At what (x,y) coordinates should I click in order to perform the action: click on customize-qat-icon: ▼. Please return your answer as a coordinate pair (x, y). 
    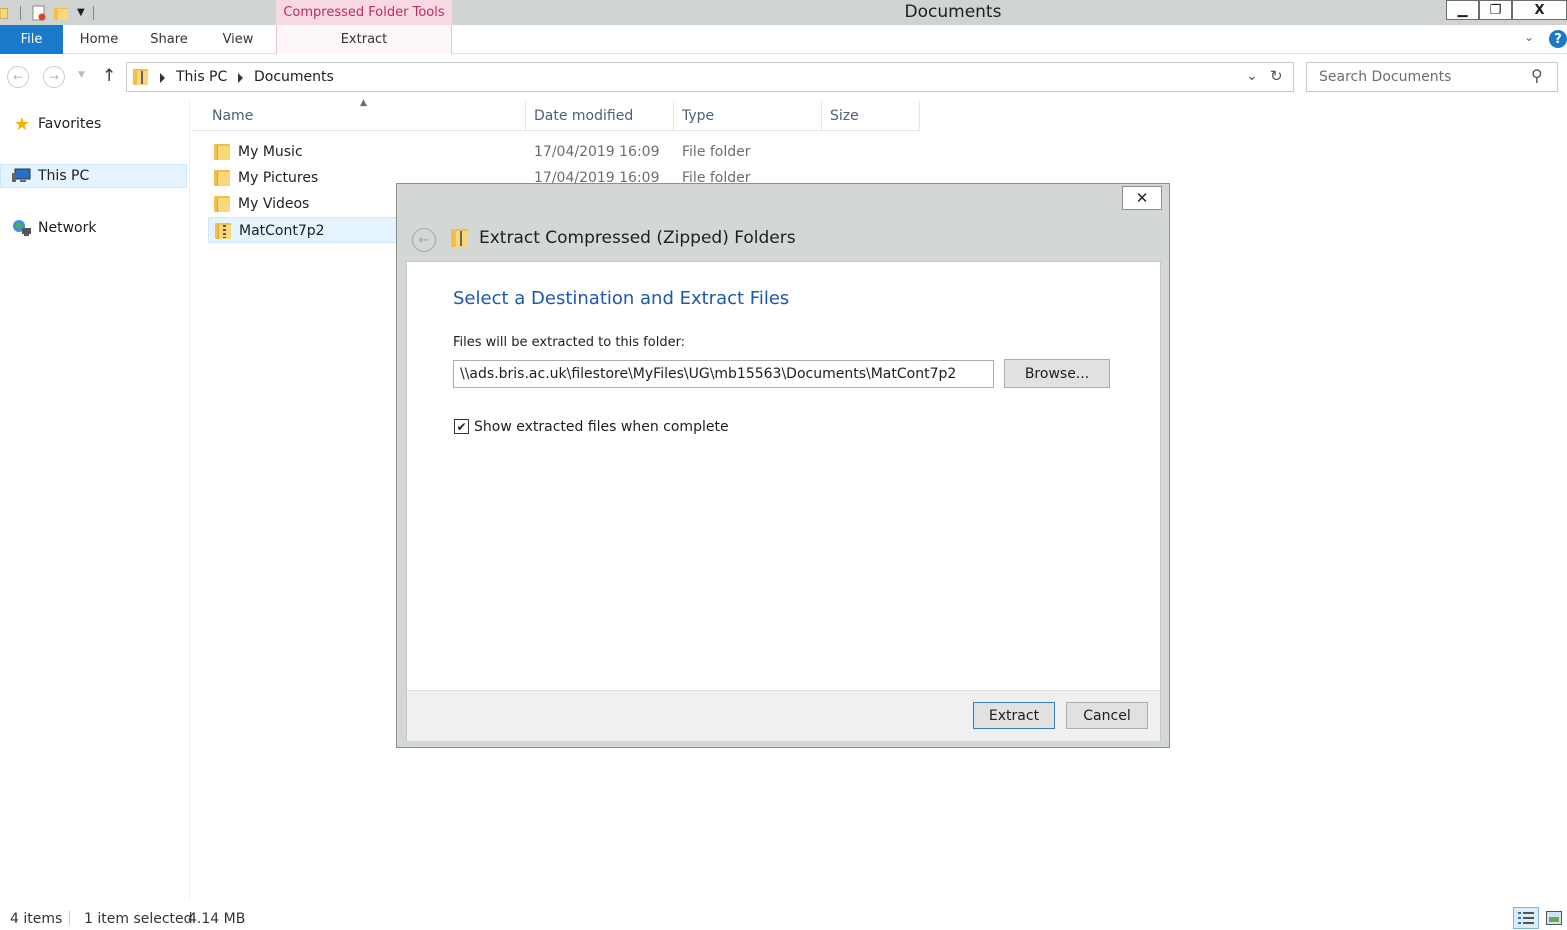
    Looking at the image, I should click on (81, 12).